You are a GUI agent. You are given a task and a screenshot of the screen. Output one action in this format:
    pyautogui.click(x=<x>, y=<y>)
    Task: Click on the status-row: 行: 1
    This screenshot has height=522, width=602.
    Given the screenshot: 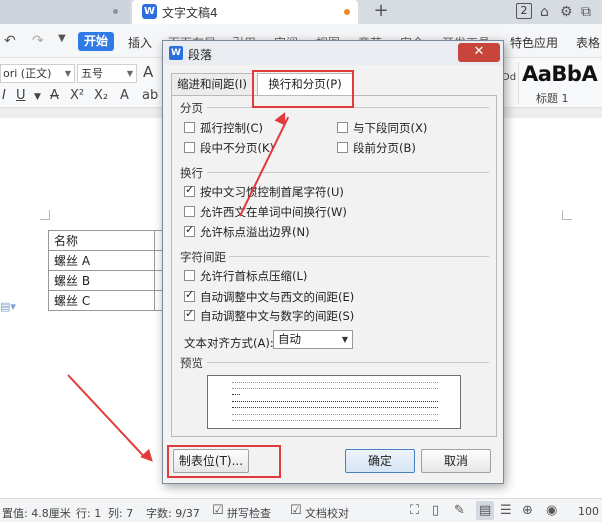 What is the action you would take?
    pyautogui.click(x=89, y=513)
    